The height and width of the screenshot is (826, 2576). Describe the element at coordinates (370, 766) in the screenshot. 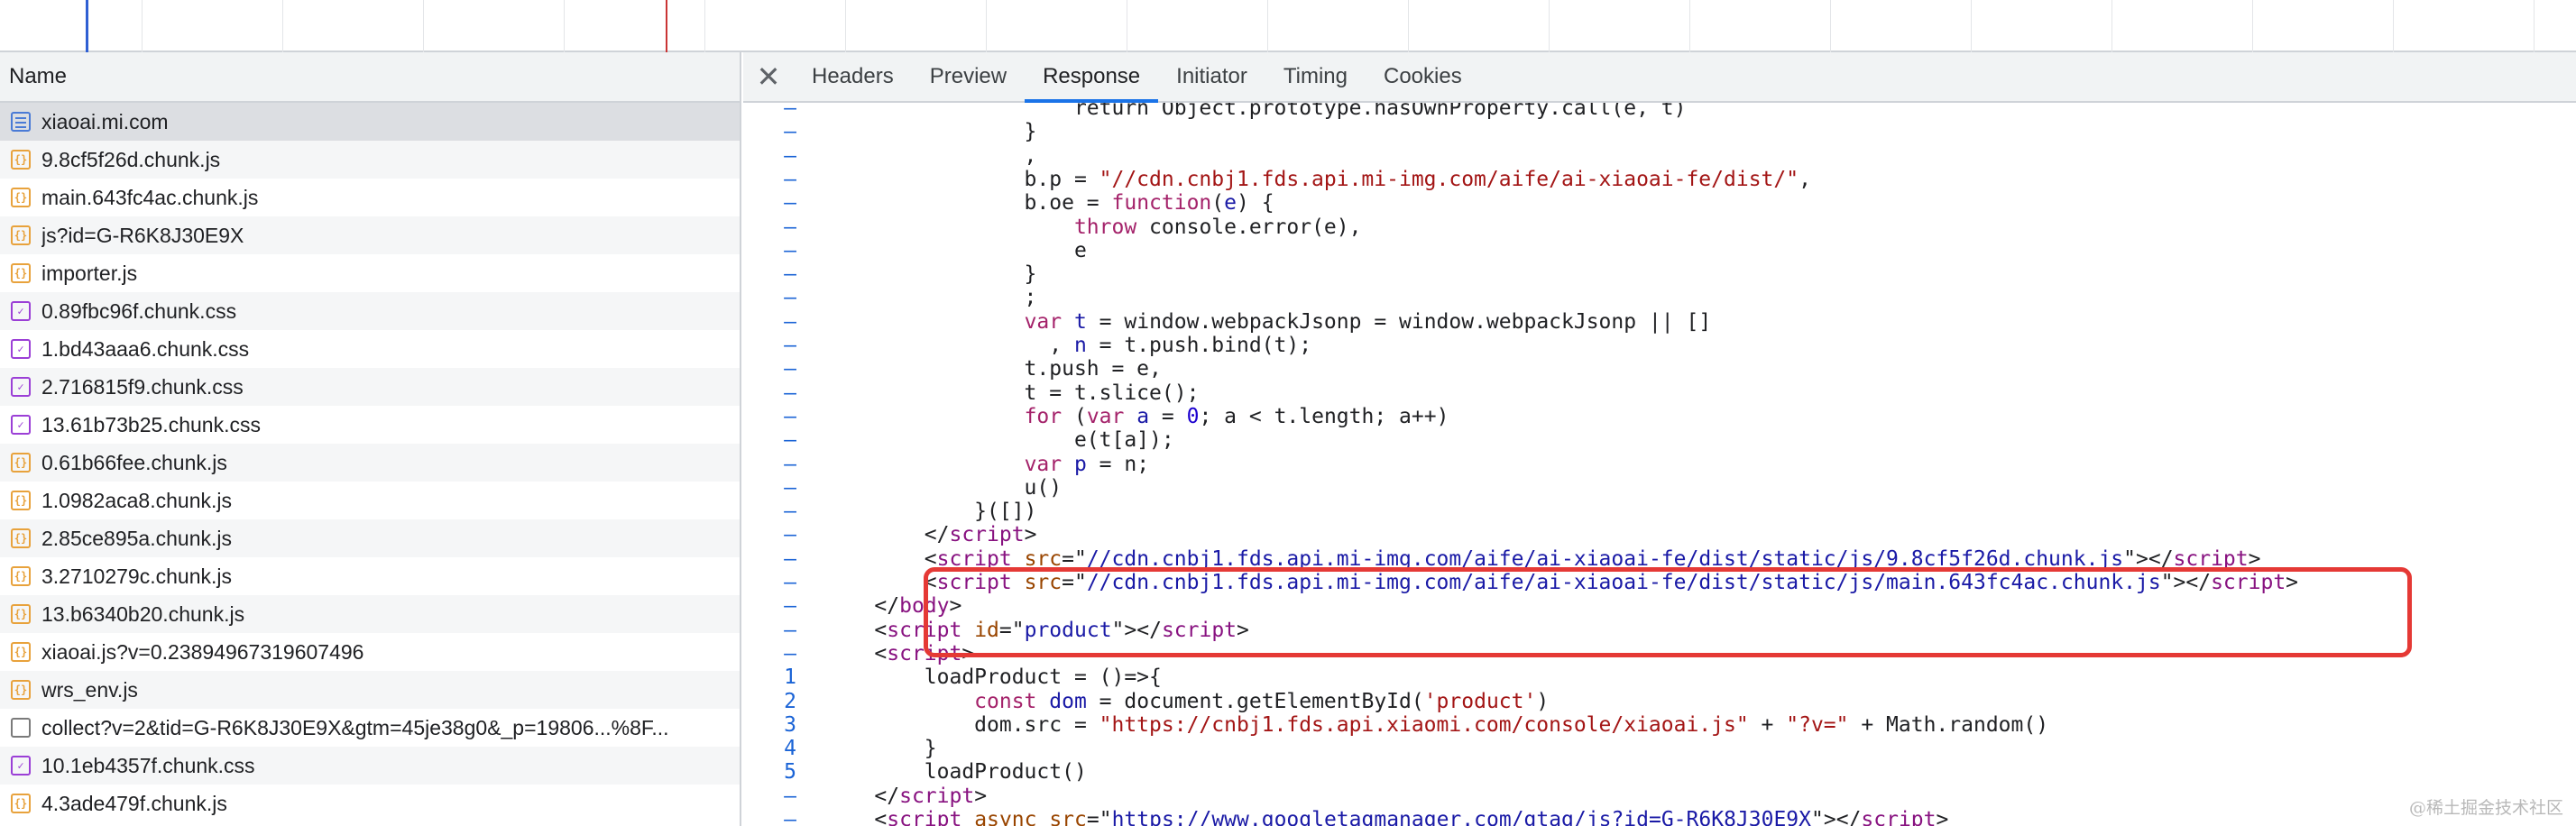

I see `request-row: ✓ 10.1eb4357f.chunk.css` at that location.